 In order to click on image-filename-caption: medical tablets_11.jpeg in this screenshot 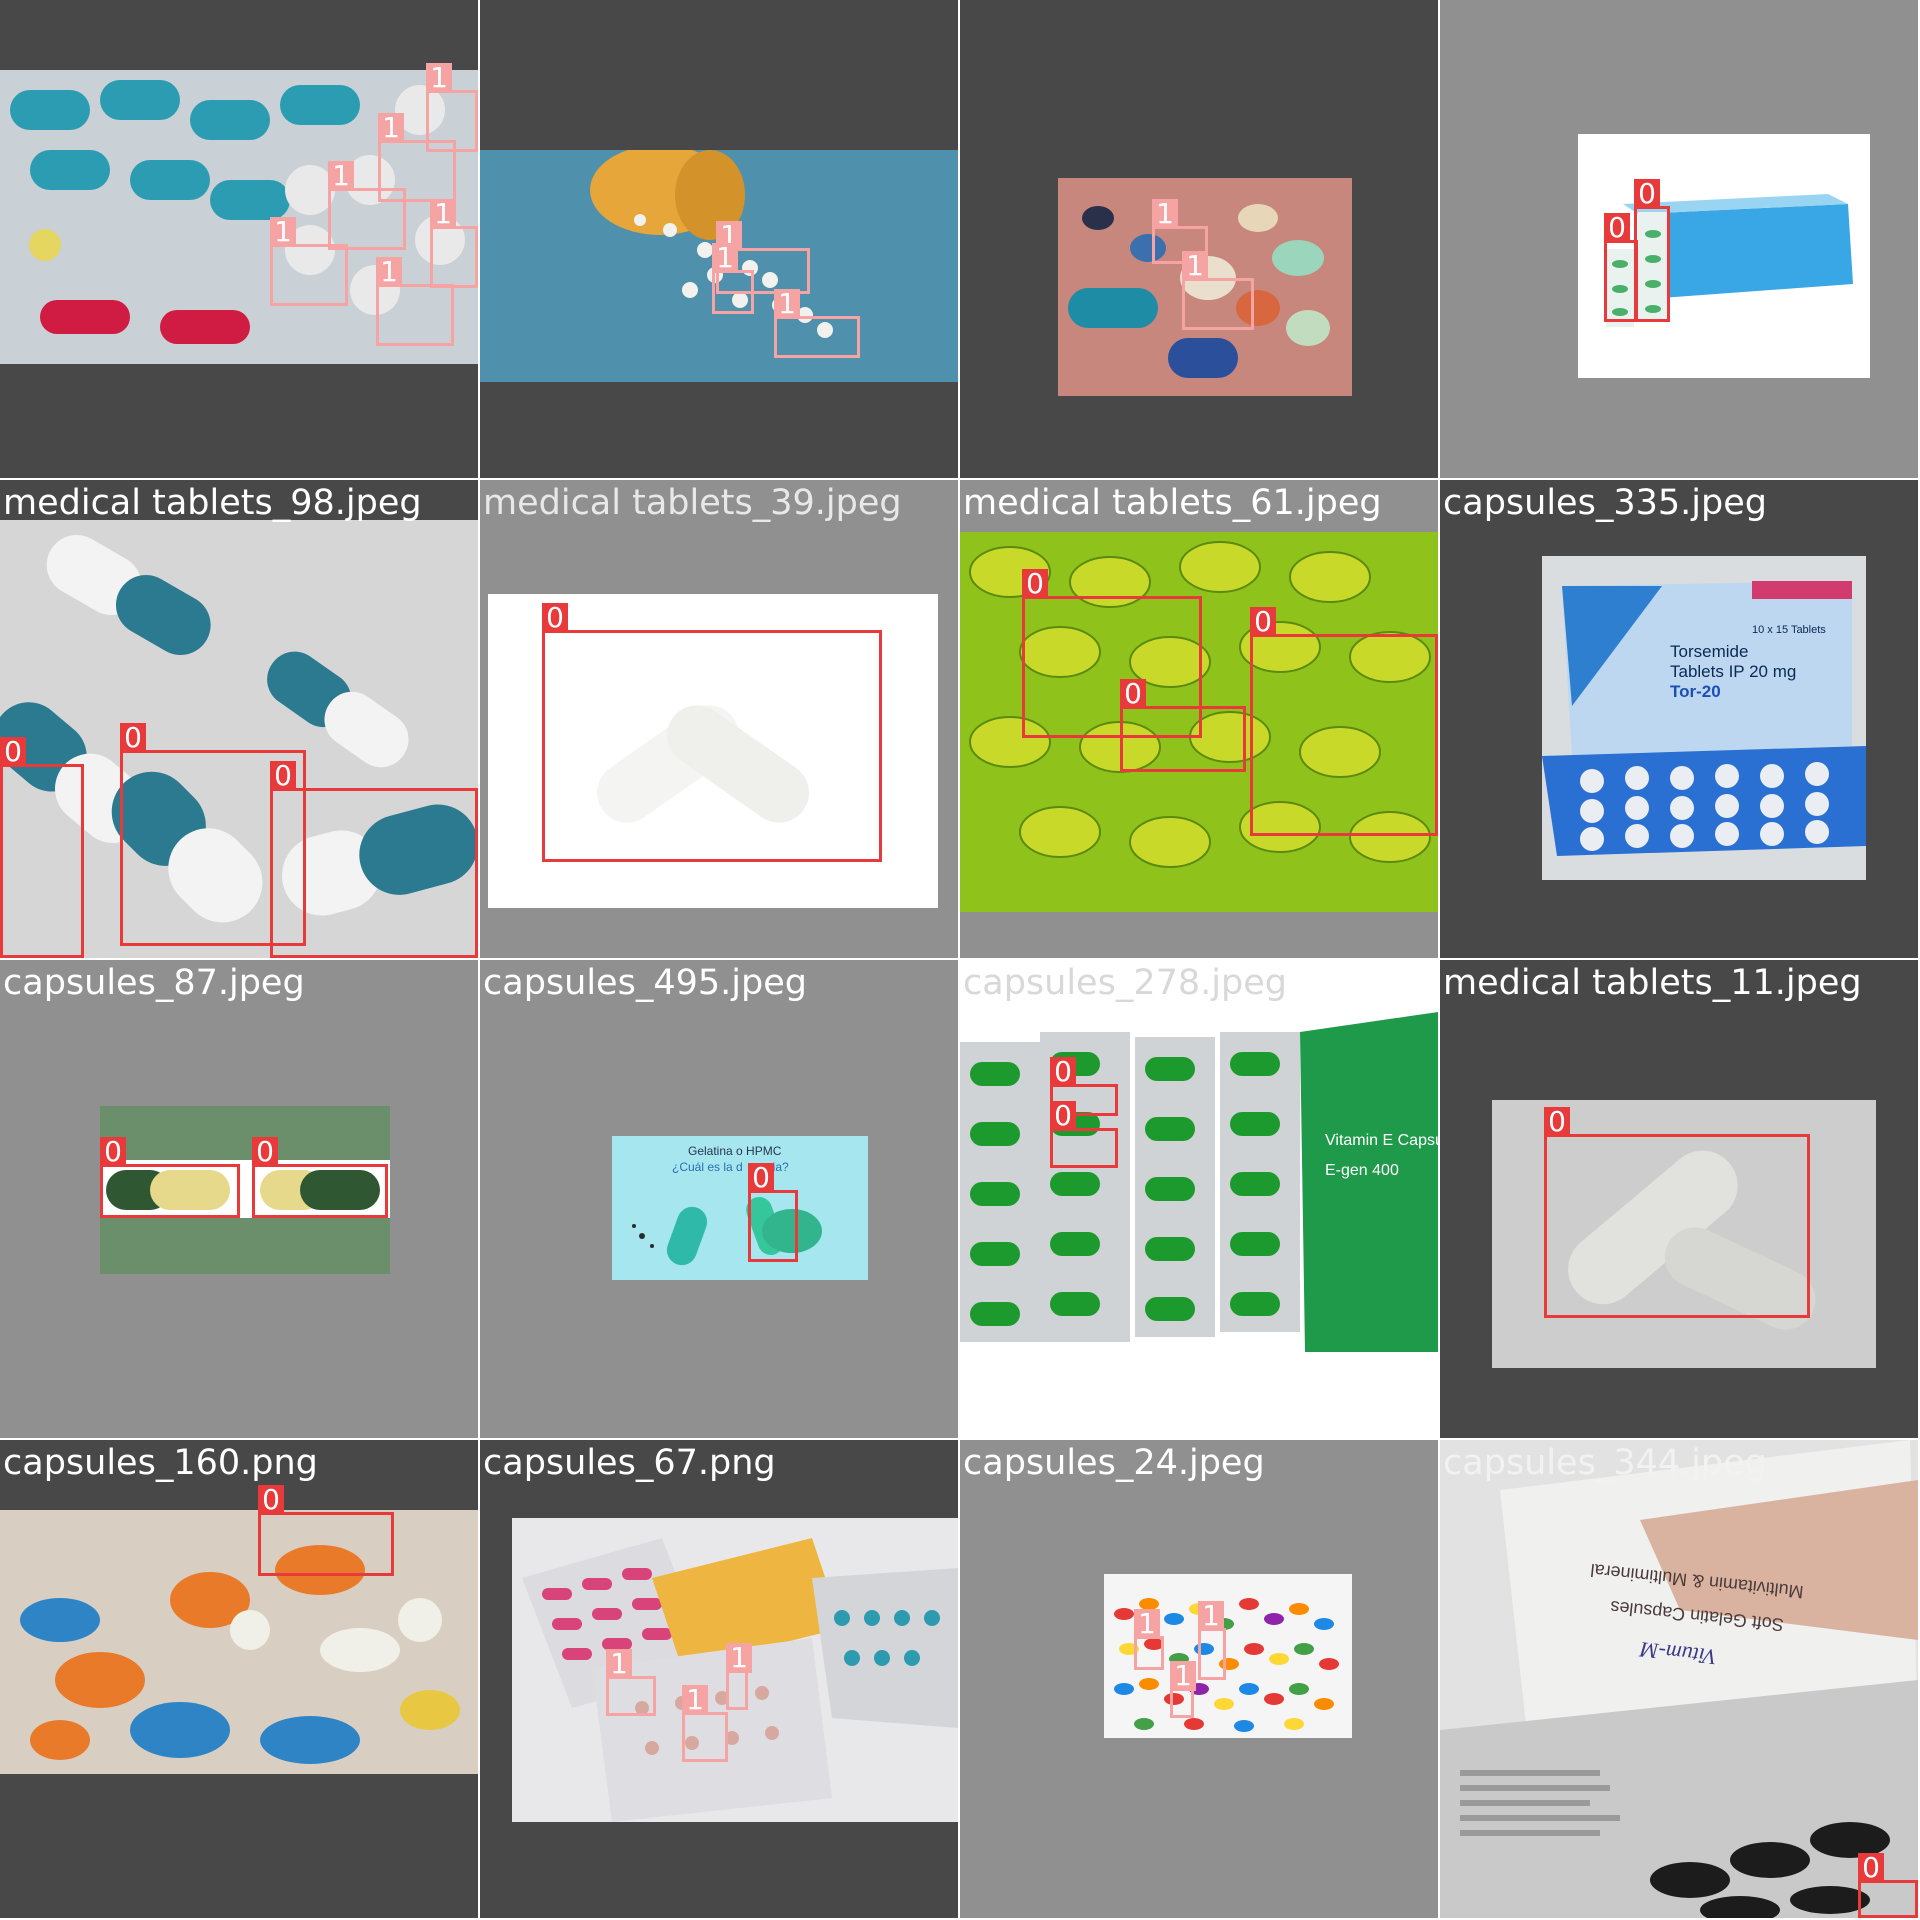, I will do `click(1652, 983)`.